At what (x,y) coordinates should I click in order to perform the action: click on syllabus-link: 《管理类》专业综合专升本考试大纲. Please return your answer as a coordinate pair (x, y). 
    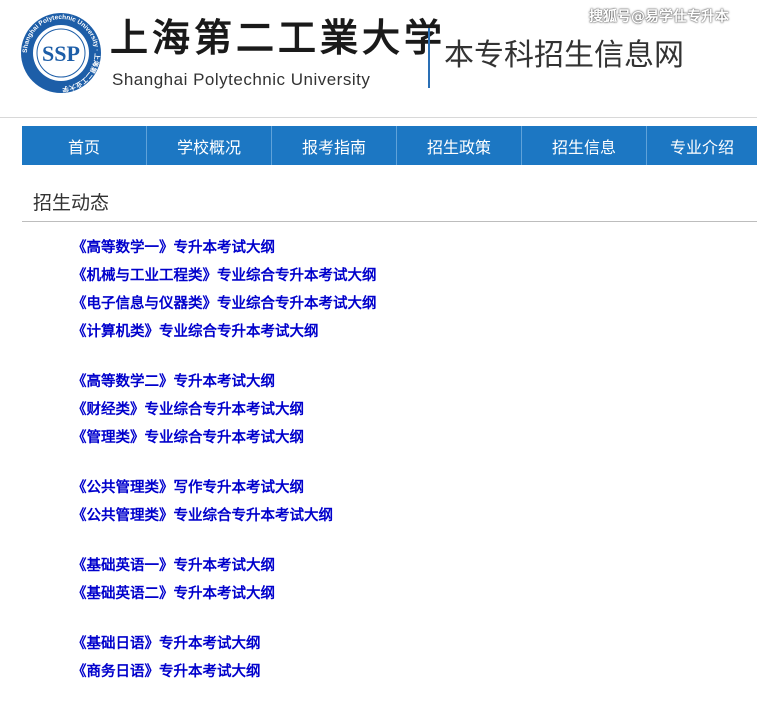
    Looking at the image, I should click on (224, 438).